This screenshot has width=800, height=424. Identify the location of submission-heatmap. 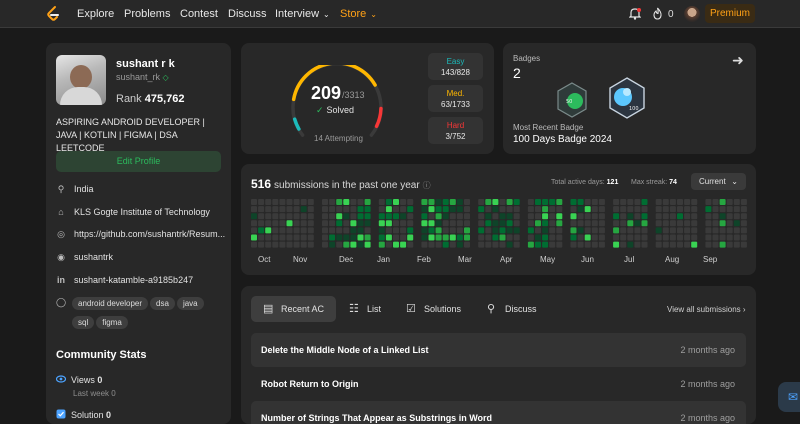
(499, 223).